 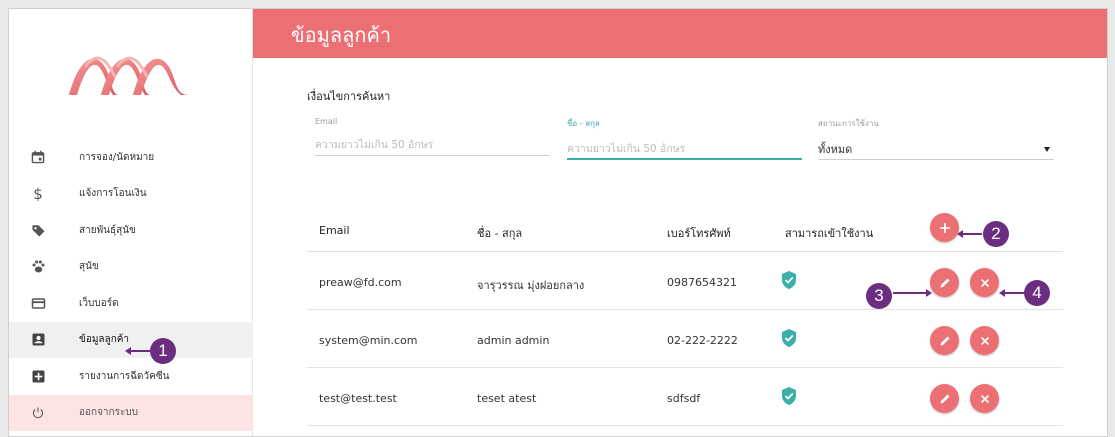 I want to click on sidebar-item-webboard: เว็บบอร์ด, so click(x=131, y=303).